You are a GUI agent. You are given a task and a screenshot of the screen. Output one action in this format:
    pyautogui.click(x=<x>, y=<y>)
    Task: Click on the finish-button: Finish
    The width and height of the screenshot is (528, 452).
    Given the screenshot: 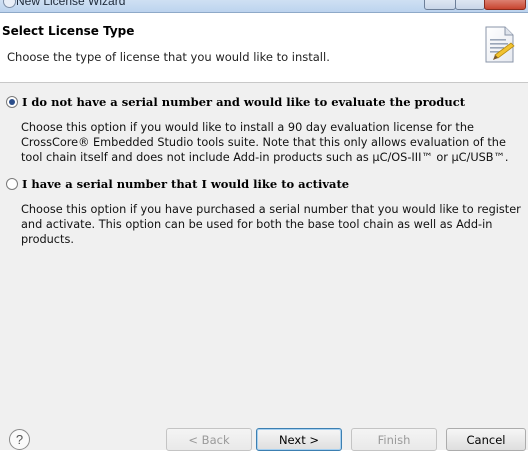 What is the action you would take?
    pyautogui.click(x=394, y=439)
    